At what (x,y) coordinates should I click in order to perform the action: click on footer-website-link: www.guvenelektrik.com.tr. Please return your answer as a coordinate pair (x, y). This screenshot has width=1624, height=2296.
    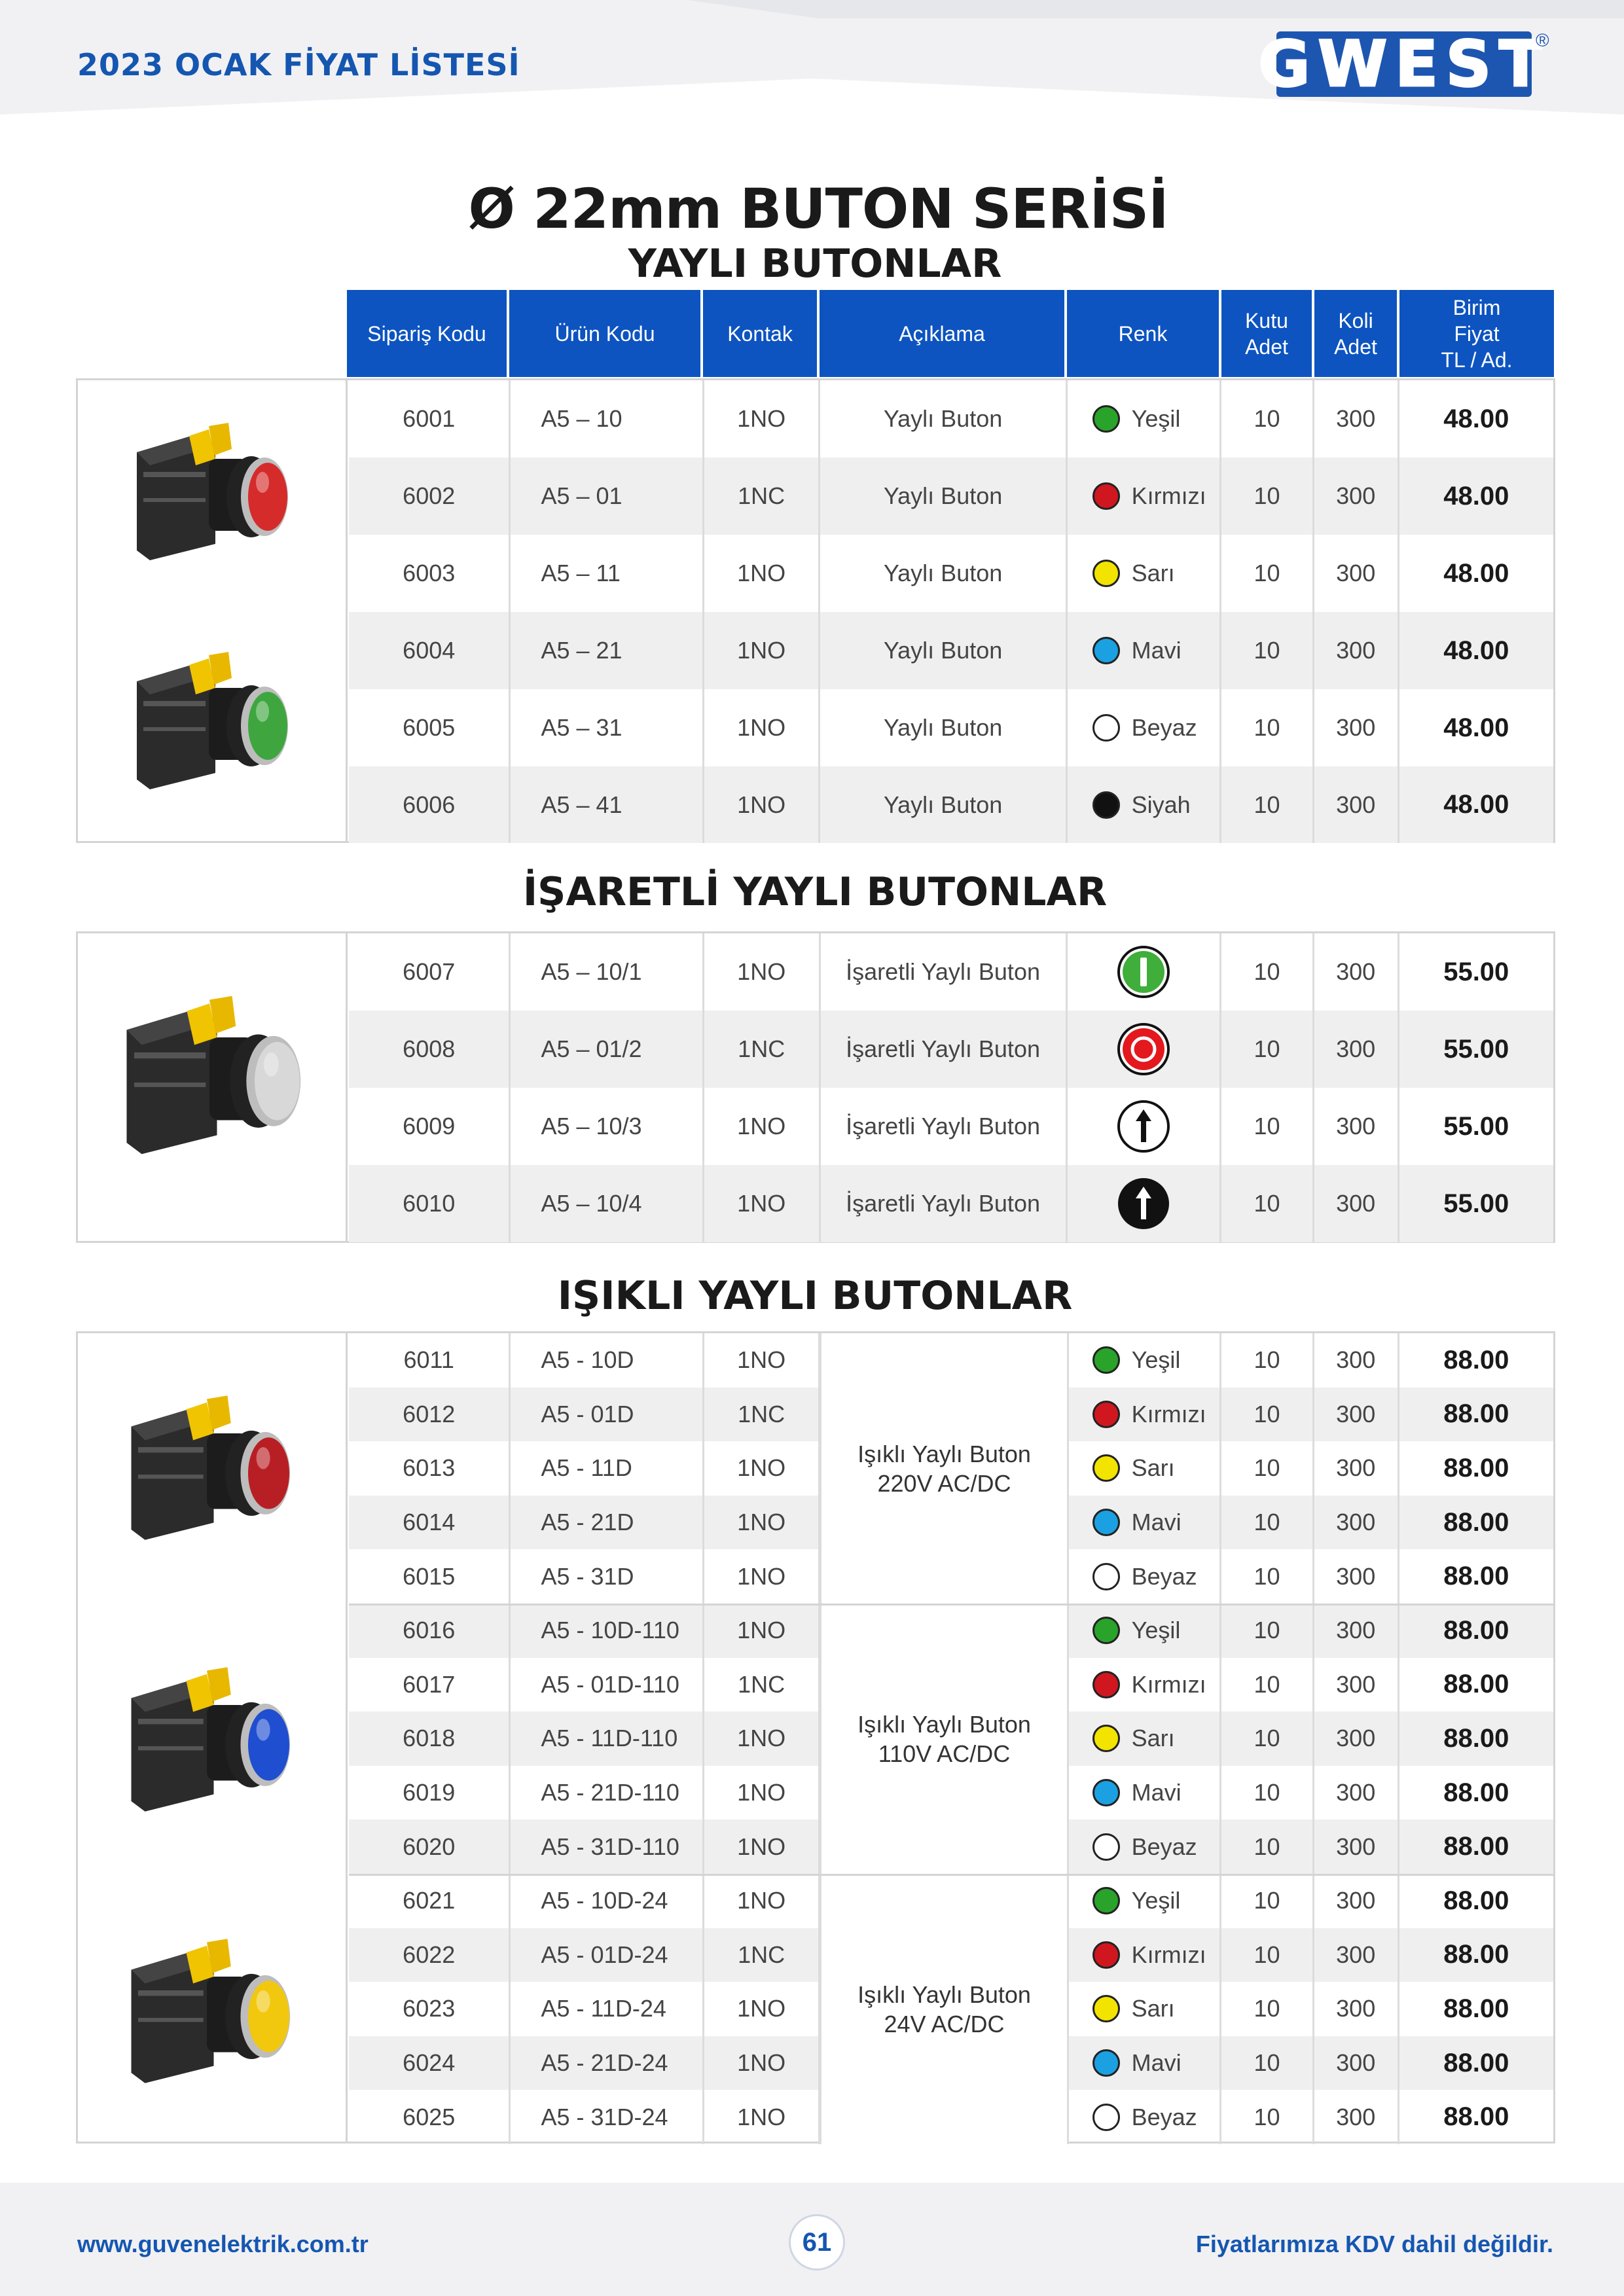
    Looking at the image, I should click on (223, 2244).